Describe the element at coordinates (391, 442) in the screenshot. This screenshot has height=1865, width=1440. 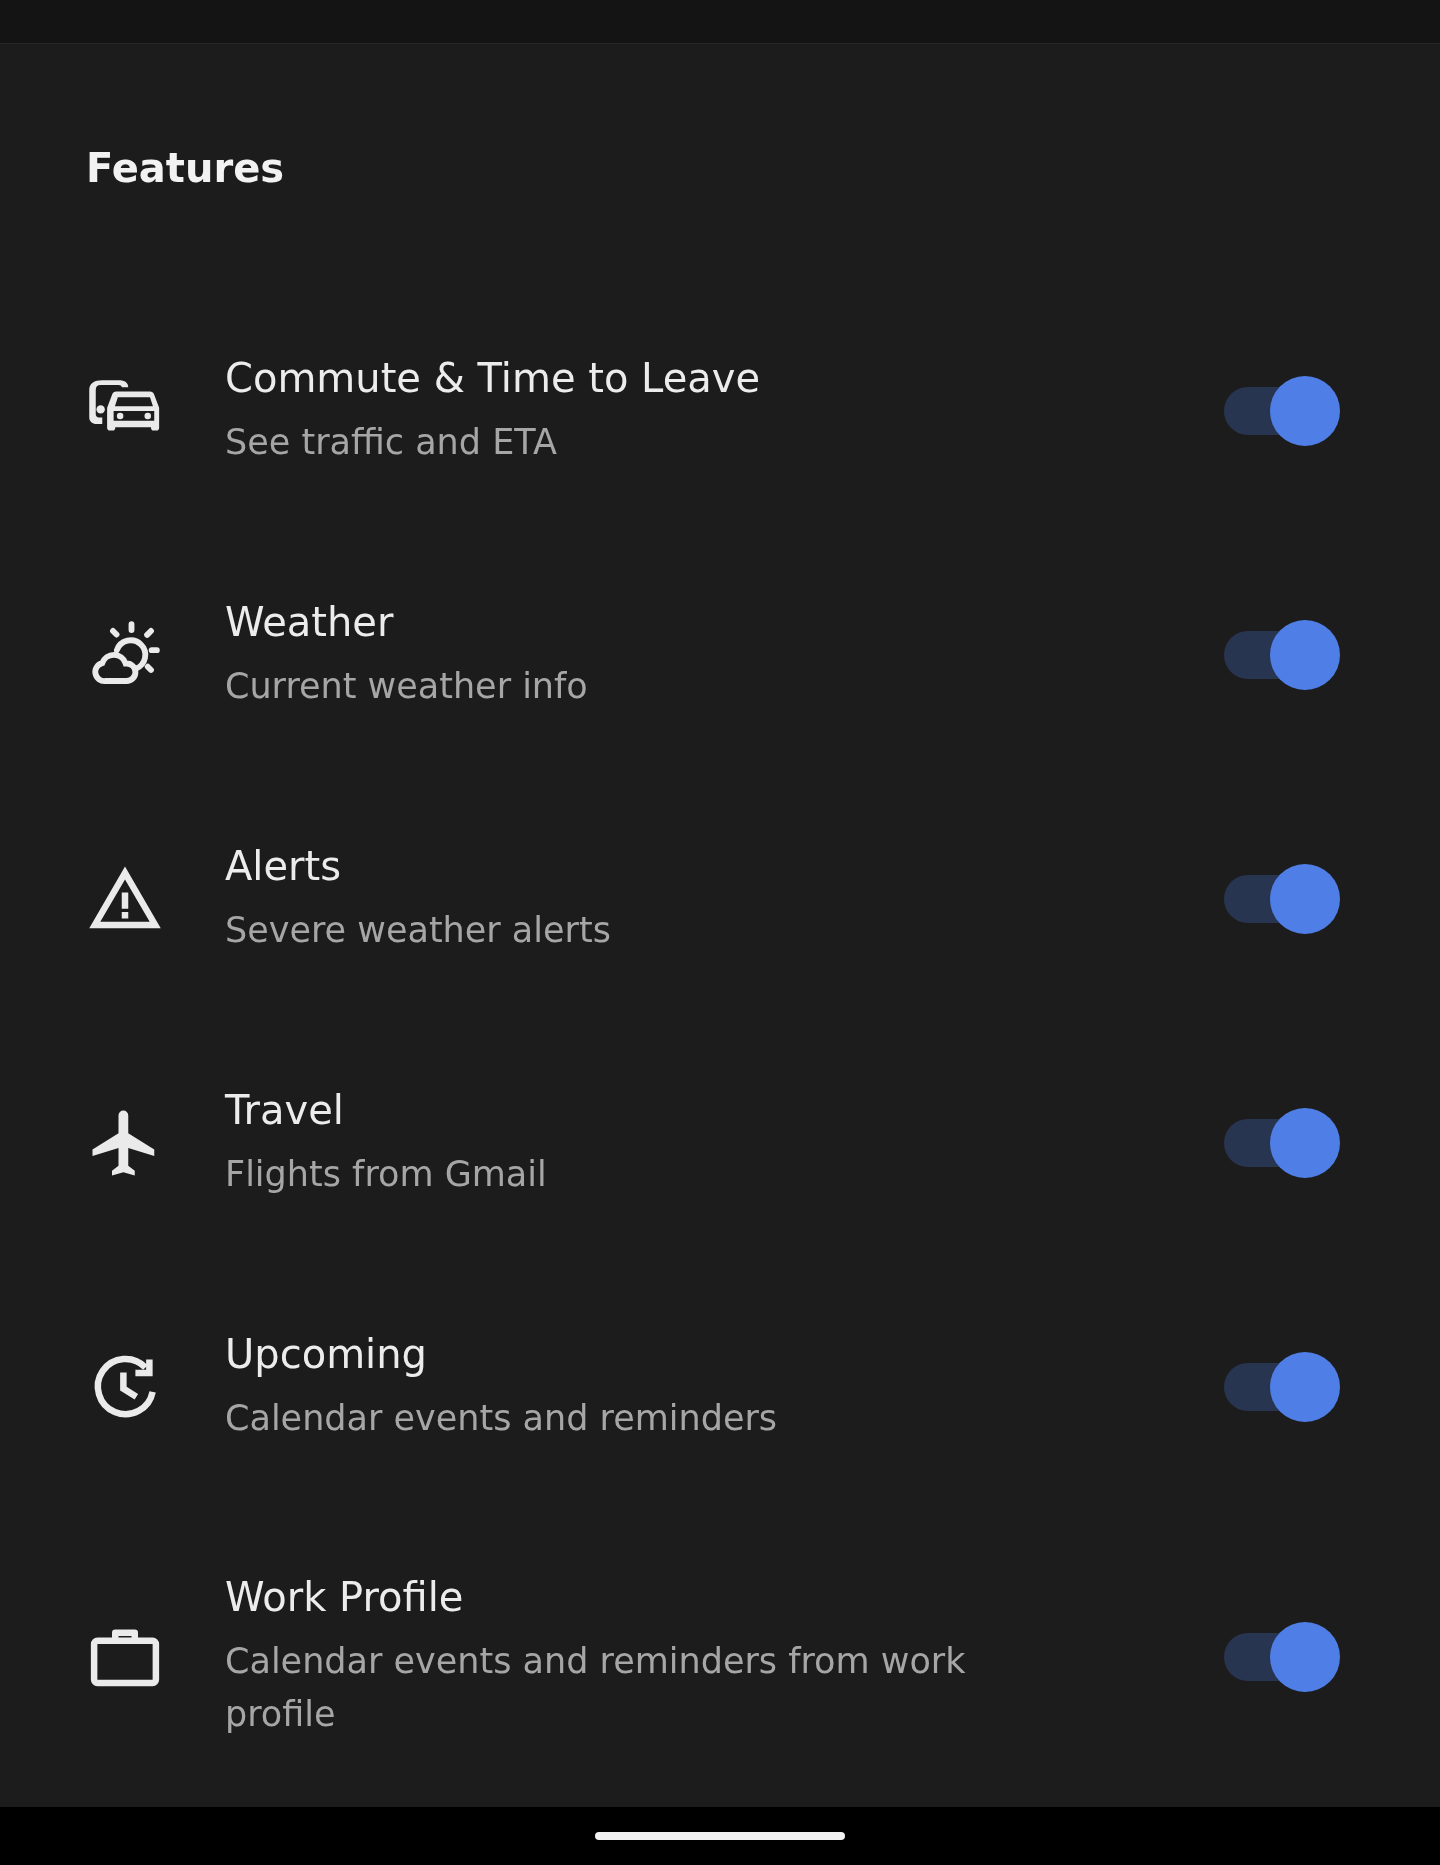
I see `feature-description: See traffic and ETA` at that location.